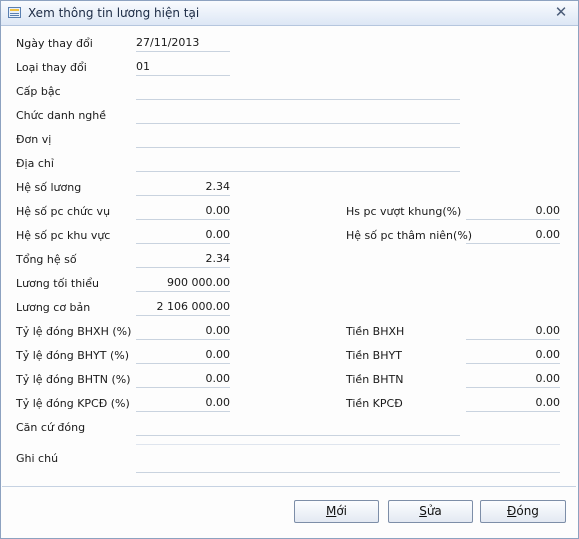 The width and height of the screenshot is (579, 539). What do you see at coordinates (183, 236) in the screenshot?
I see `field-he-so-pc-khu-vuc: 0.00` at bounding box center [183, 236].